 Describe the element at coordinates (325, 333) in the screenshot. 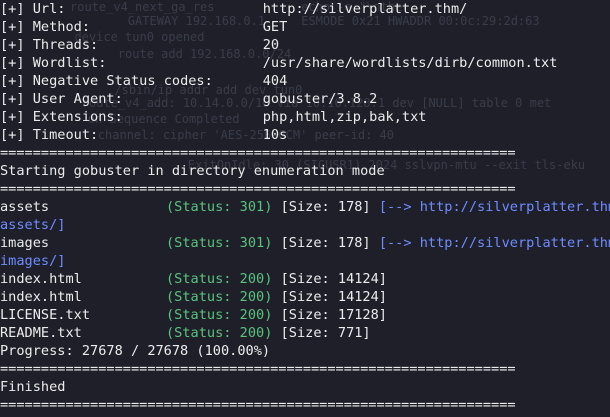

I see `result-size: [Size: 771]` at that location.